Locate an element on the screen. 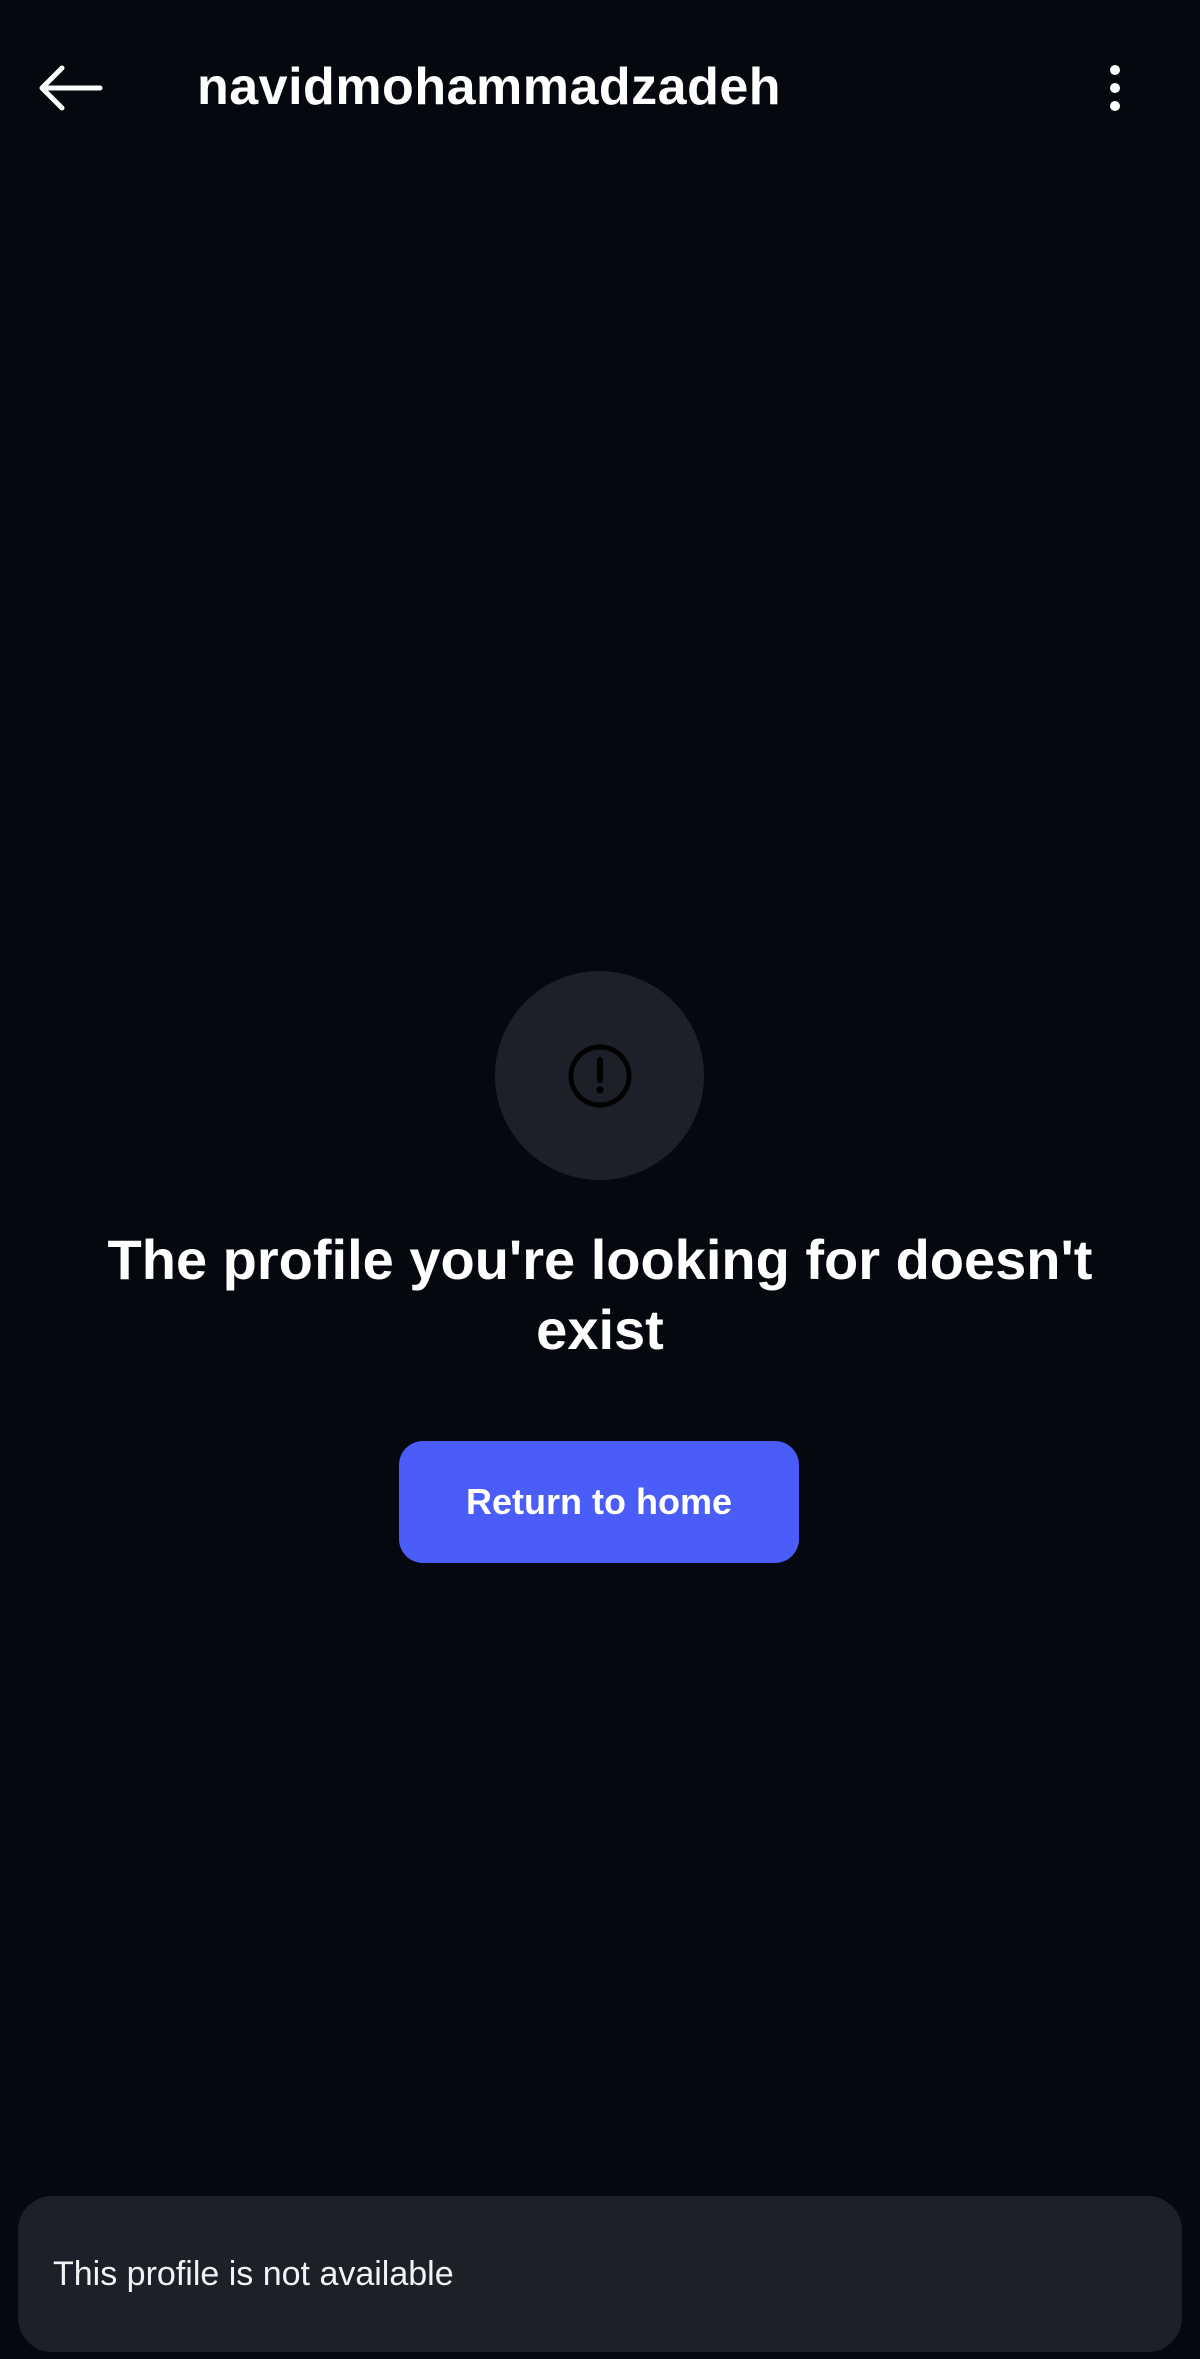 The image size is (1200, 2359). more-vertical-icon is located at coordinates (1115, 88).